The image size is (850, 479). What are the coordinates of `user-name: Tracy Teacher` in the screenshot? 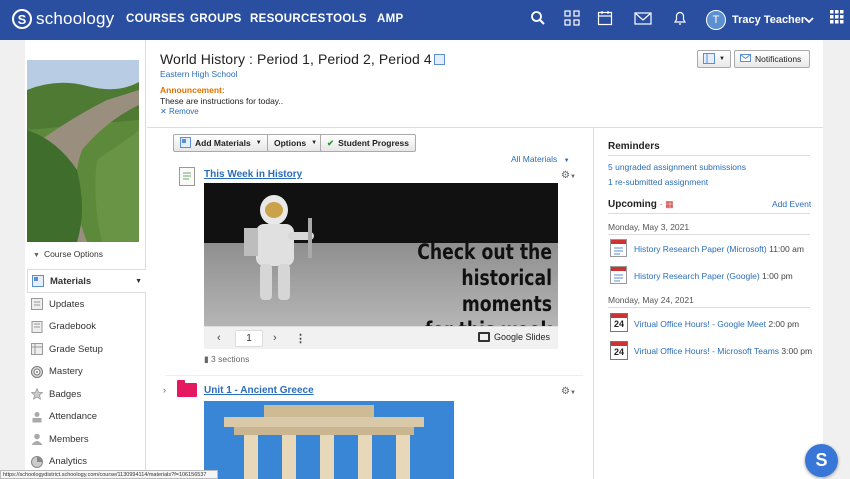 It's located at (768, 20).